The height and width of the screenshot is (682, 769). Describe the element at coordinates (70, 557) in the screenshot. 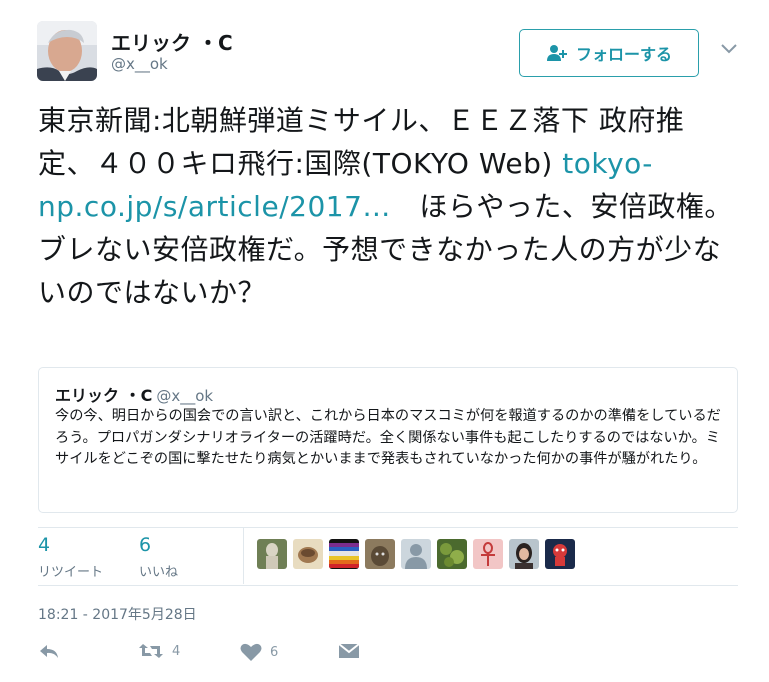

I see `retweet-stat: 4 リツイート` at that location.